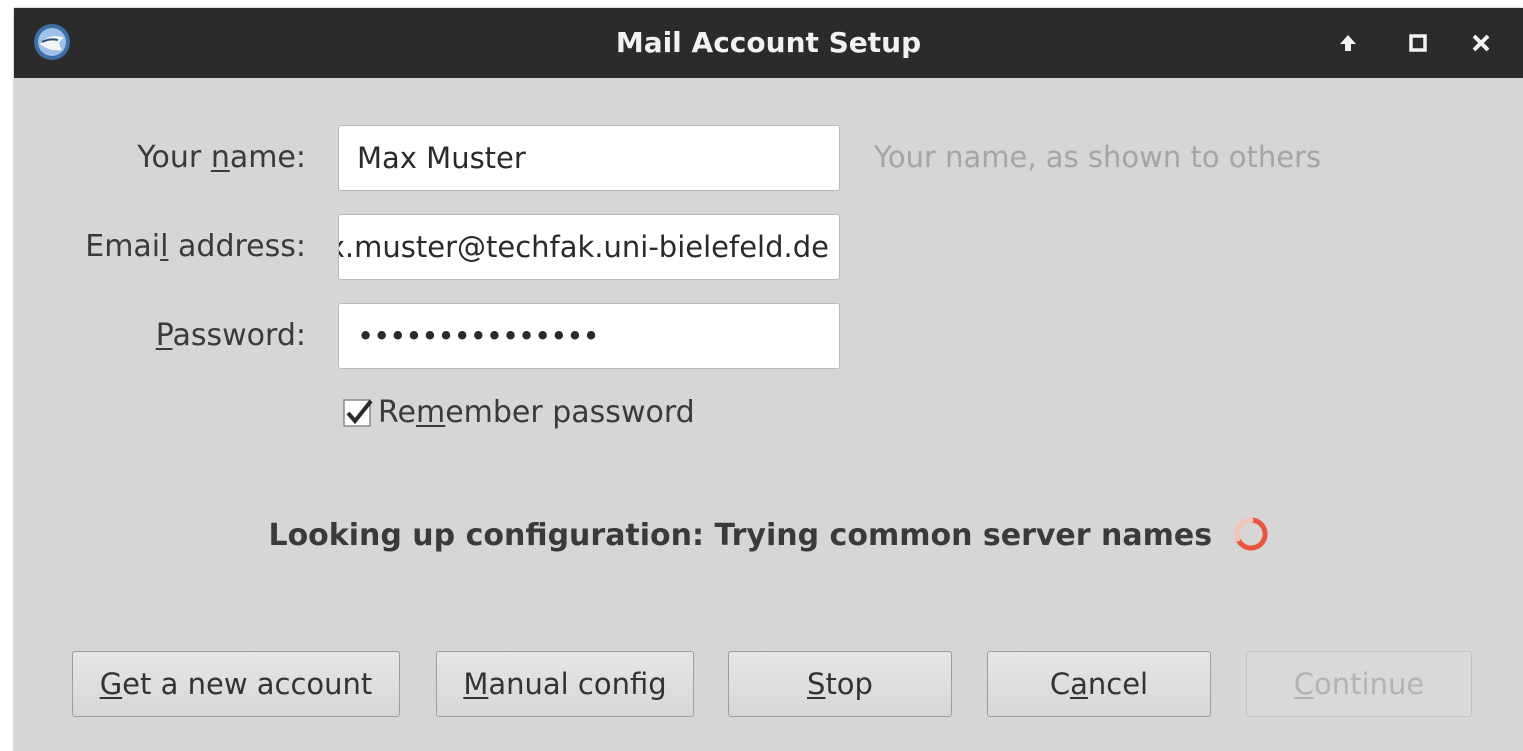 Image resolution: width=1523 pixels, height=751 pixels. I want to click on password-input: •••••••••••••••, so click(589, 336).